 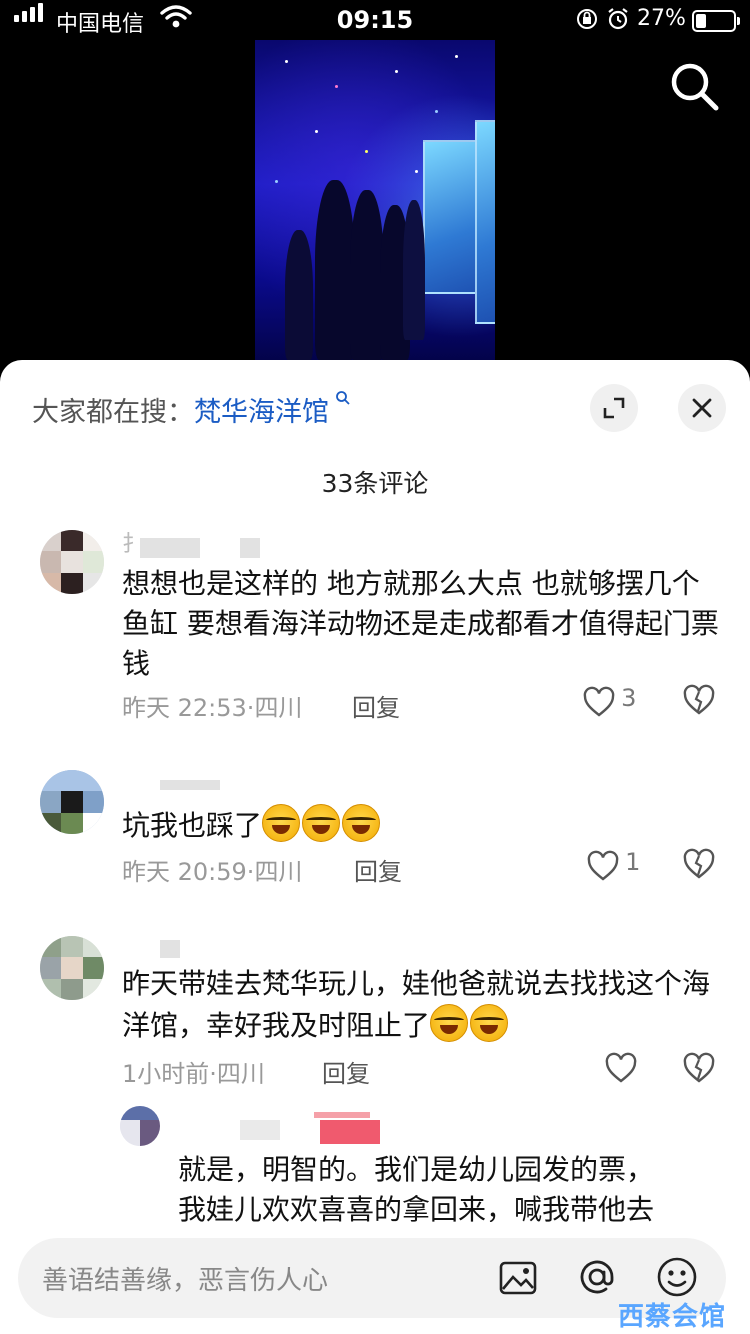 What do you see at coordinates (184, 872) in the screenshot?
I see `comment-time: 昨天 20:59` at bounding box center [184, 872].